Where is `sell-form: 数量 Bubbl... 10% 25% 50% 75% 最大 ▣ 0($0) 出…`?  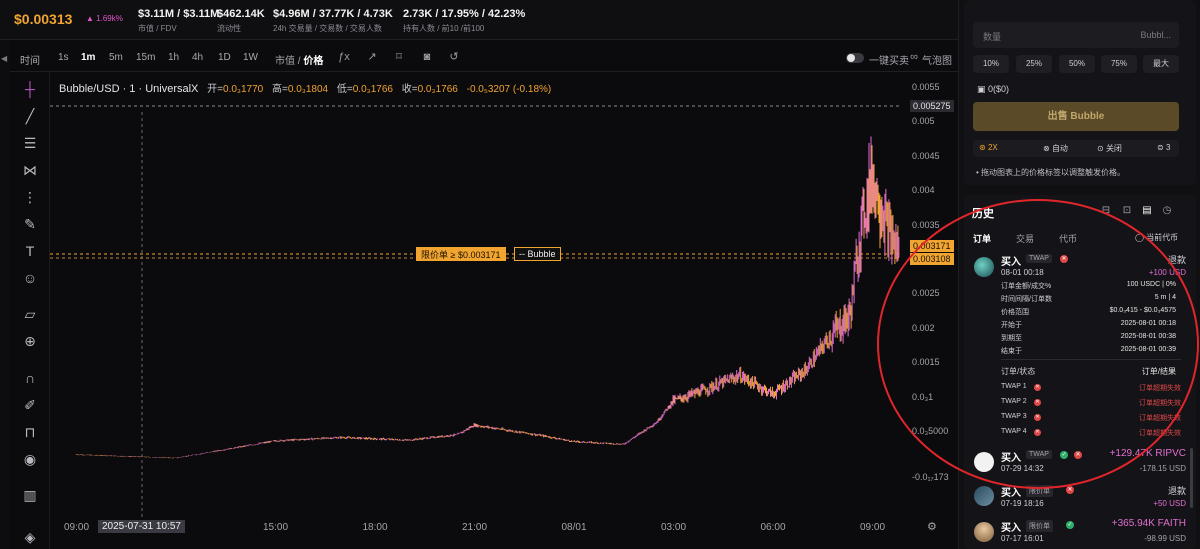 sell-form: 数量 Bubbl... 10% 25% 50% 75% 最大 ▣ 0($0) 出… is located at coordinates (1080, 92).